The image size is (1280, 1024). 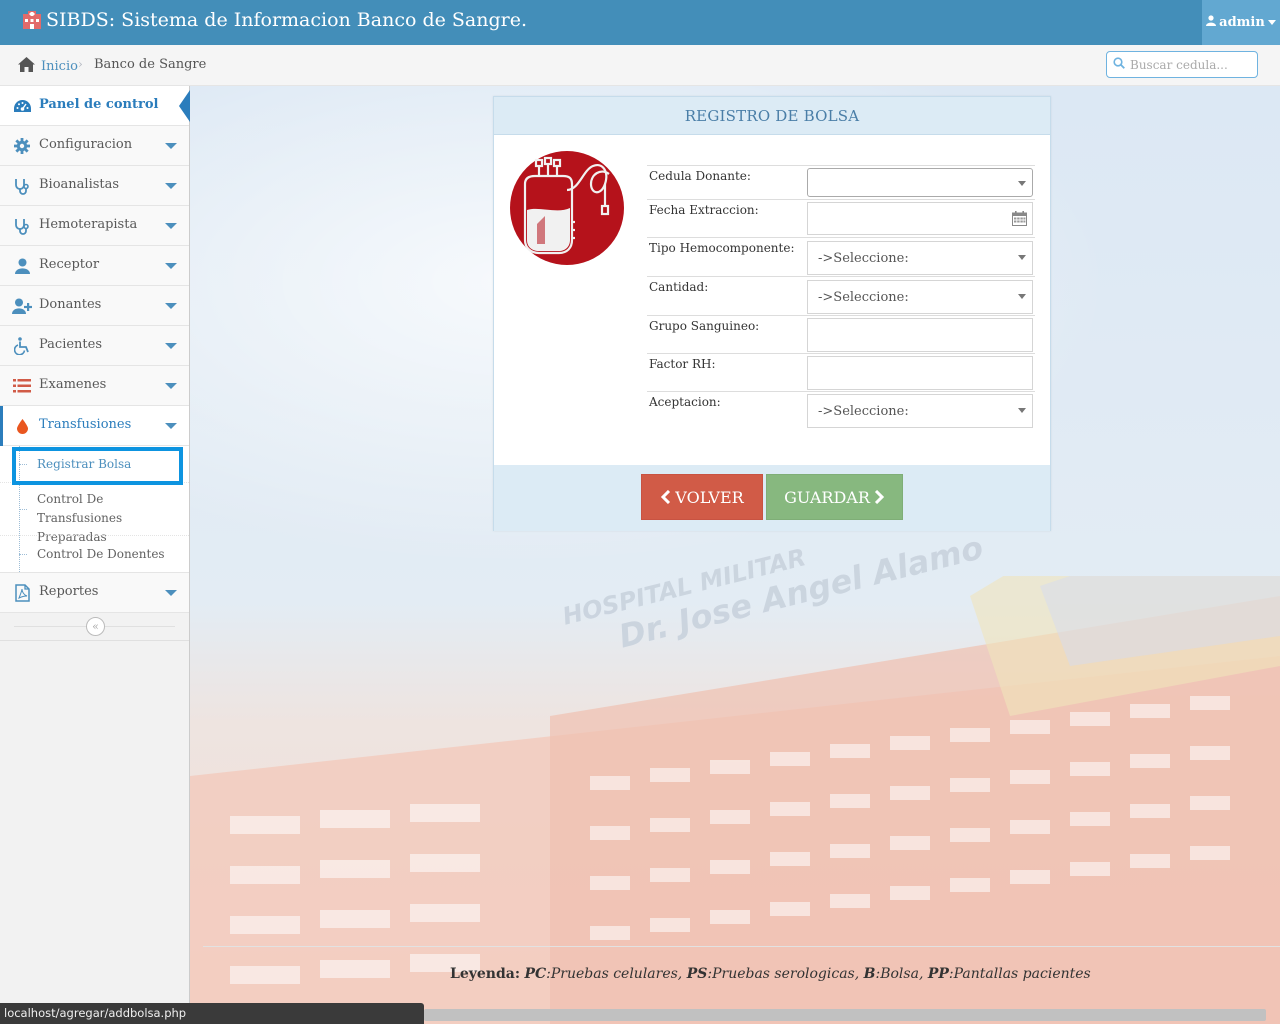 What do you see at coordinates (616, 974) in the screenshot?
I see `legend-pc-text: :Pruebas celulares,` at bounding box center [616, 974].